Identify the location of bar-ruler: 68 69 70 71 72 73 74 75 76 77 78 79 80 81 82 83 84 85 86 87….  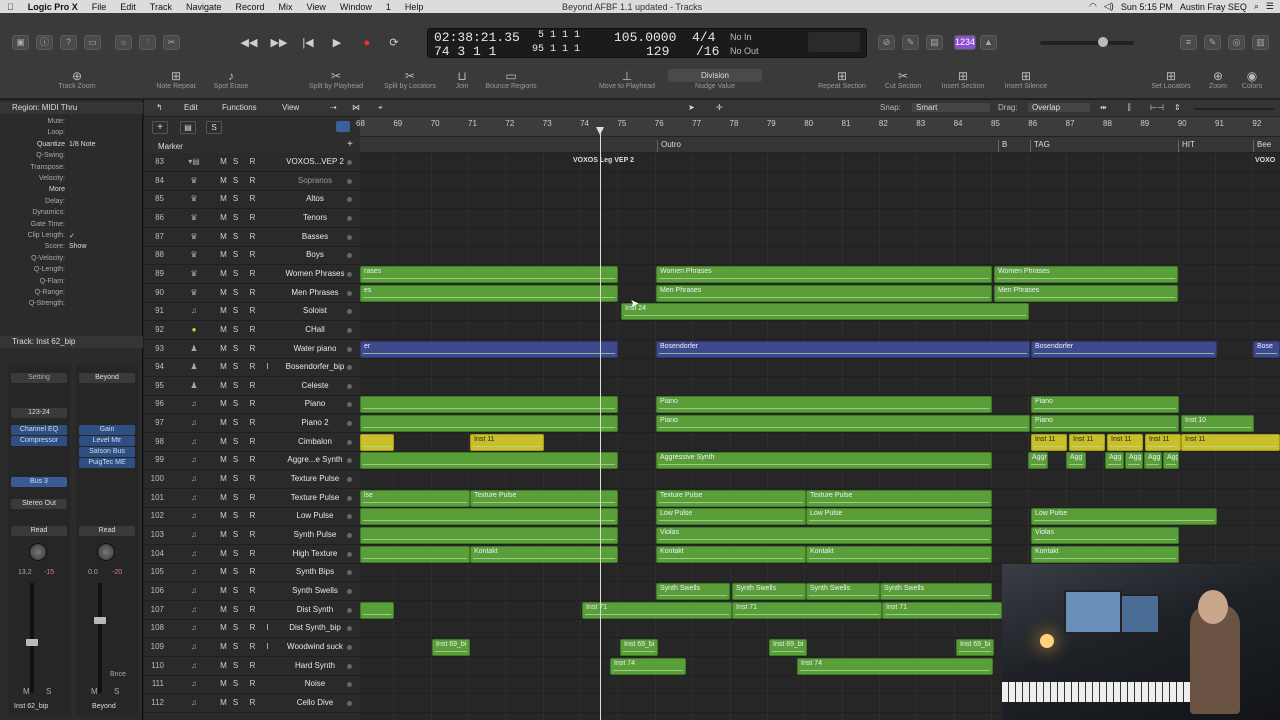
(818, 127).